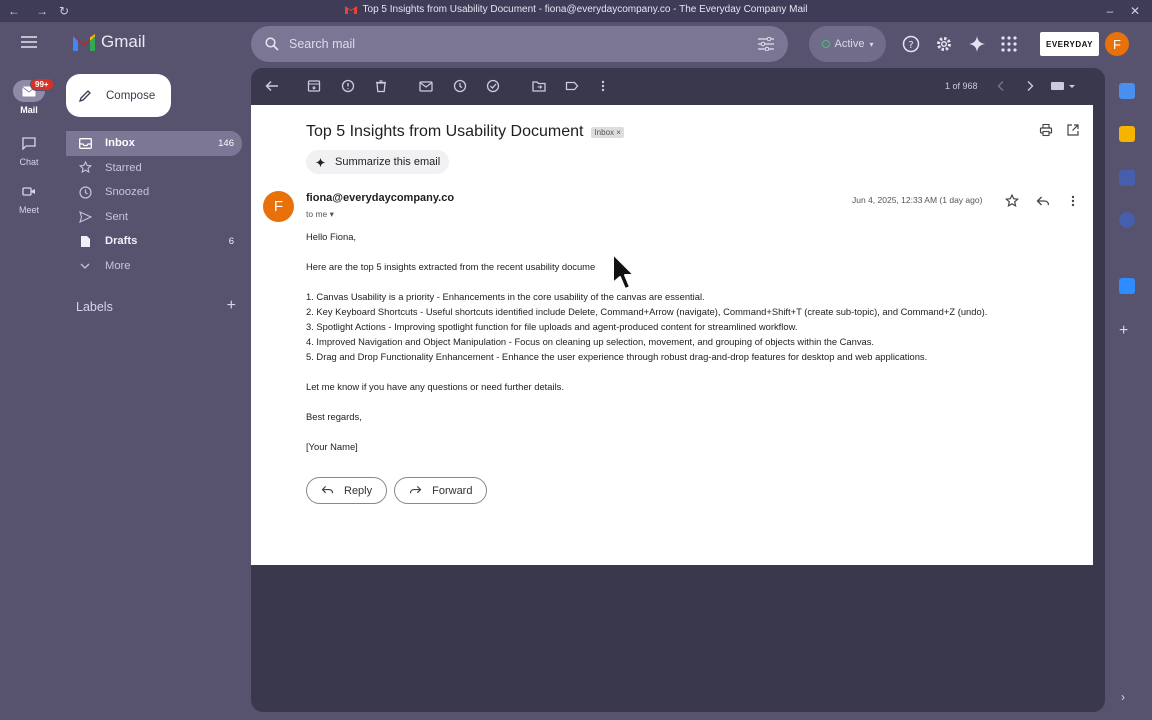  I want to click on reply-icon, so click(1043, 201).